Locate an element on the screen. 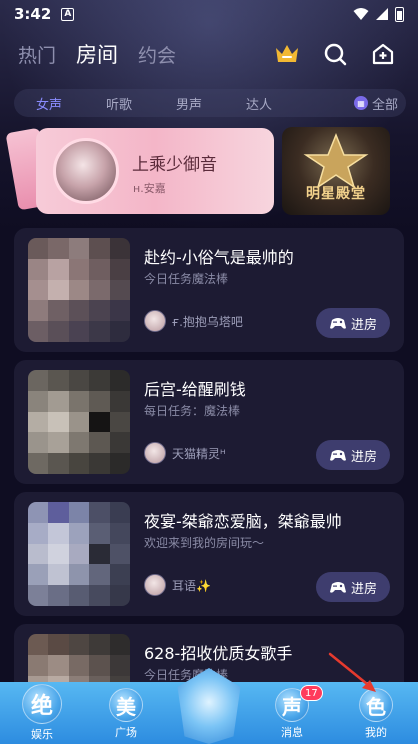  mine-icon: 色 is located at coordinates (376, 705).